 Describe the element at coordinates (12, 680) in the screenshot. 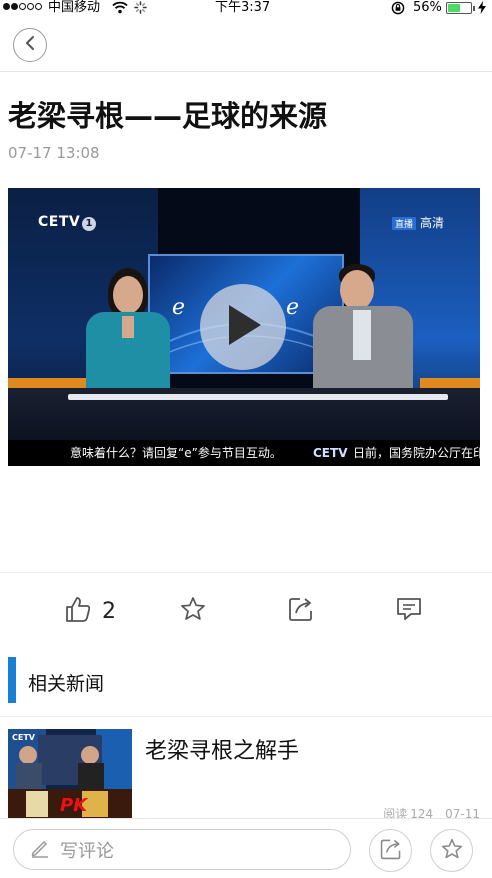

I see `section-accent-bar` at that location.